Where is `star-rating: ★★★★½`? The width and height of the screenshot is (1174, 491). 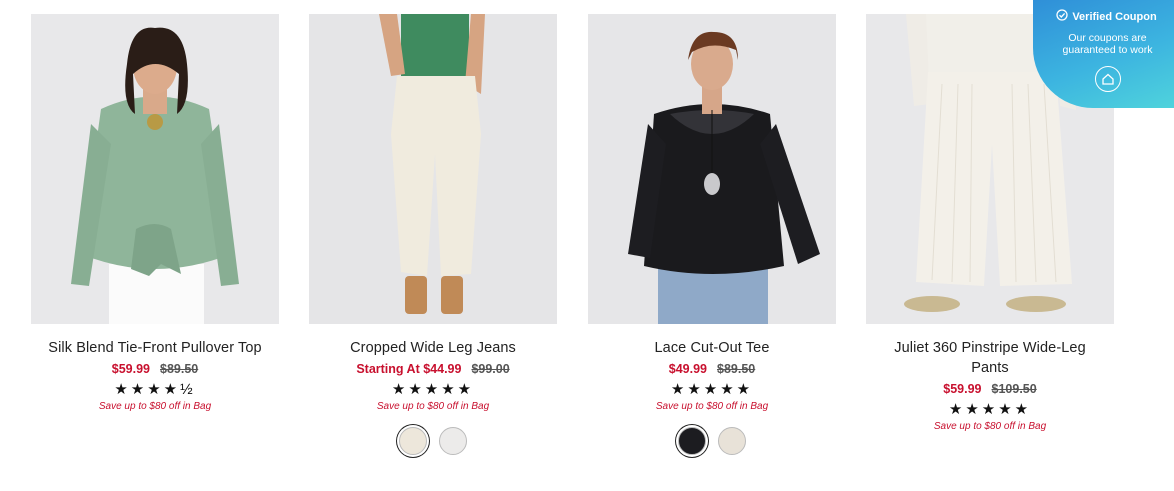
star-rating: ★★★★½ is located at coordinates (155, 389).